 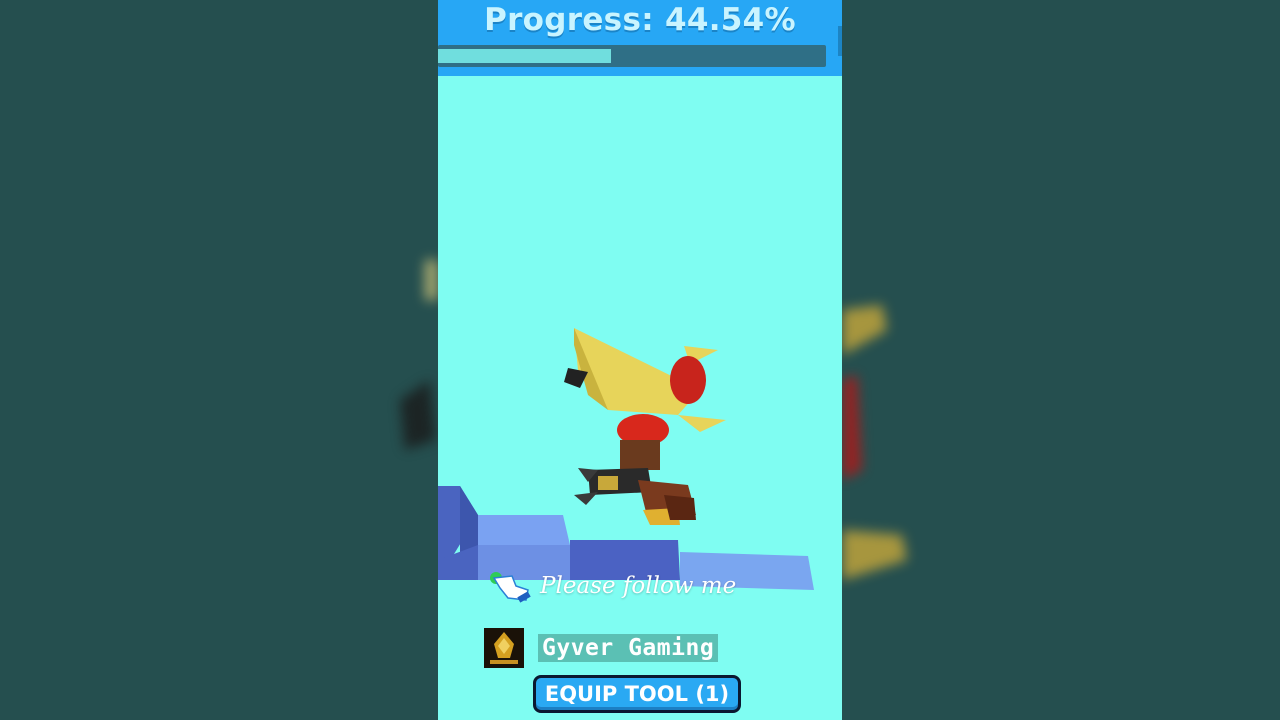 I want to click on channel-watermark: Gyver Gaming, so click(x=601, y=648).